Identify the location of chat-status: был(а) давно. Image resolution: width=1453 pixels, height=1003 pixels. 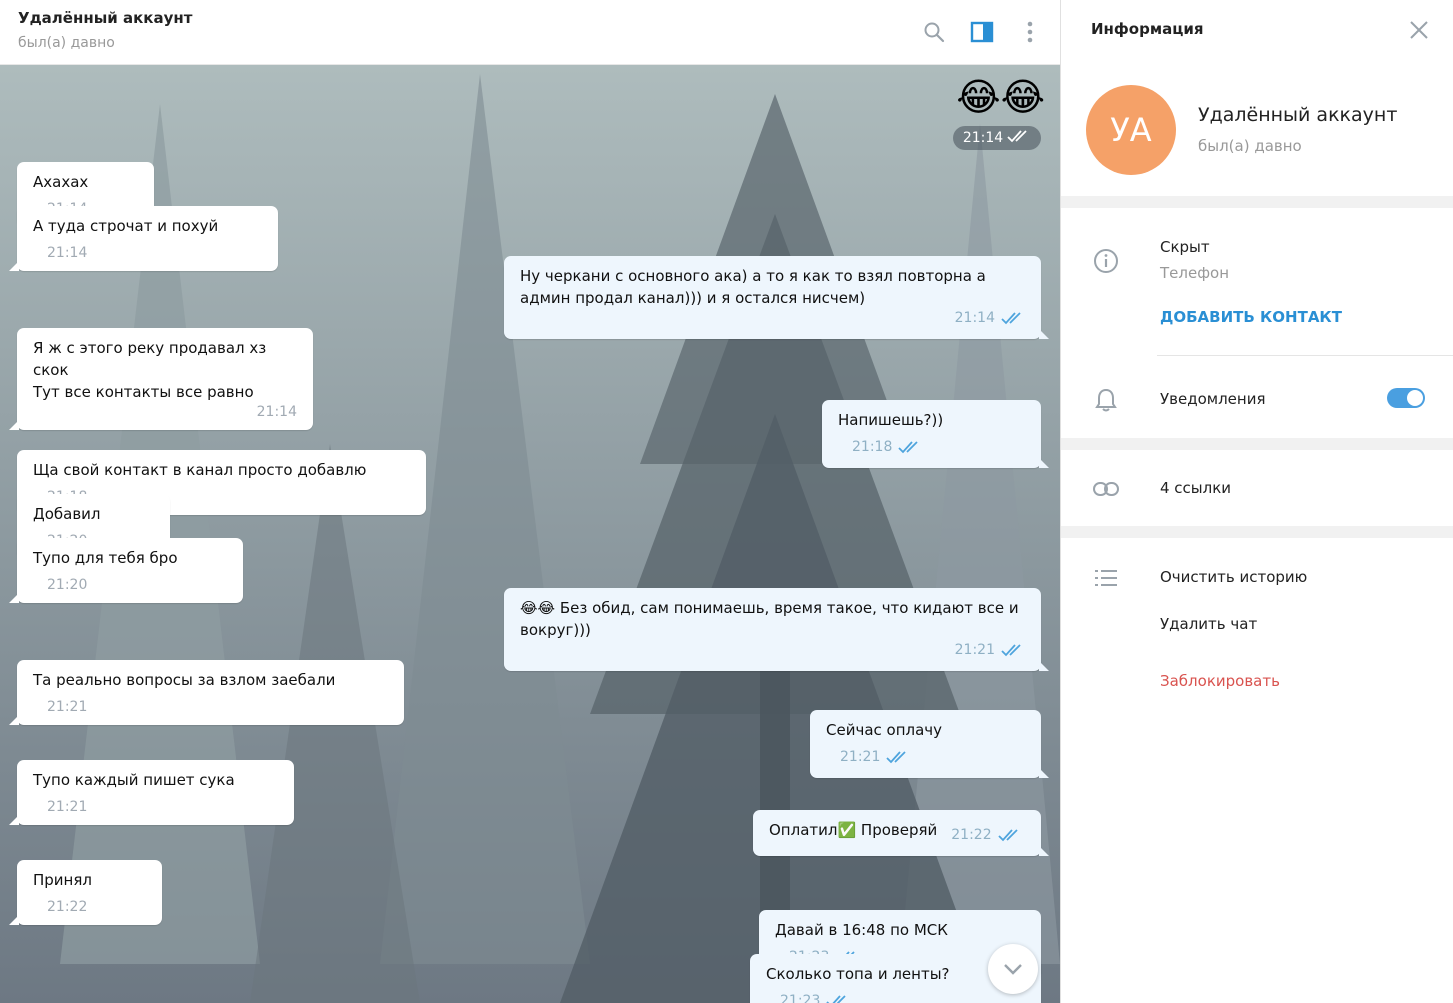
(66, 43).